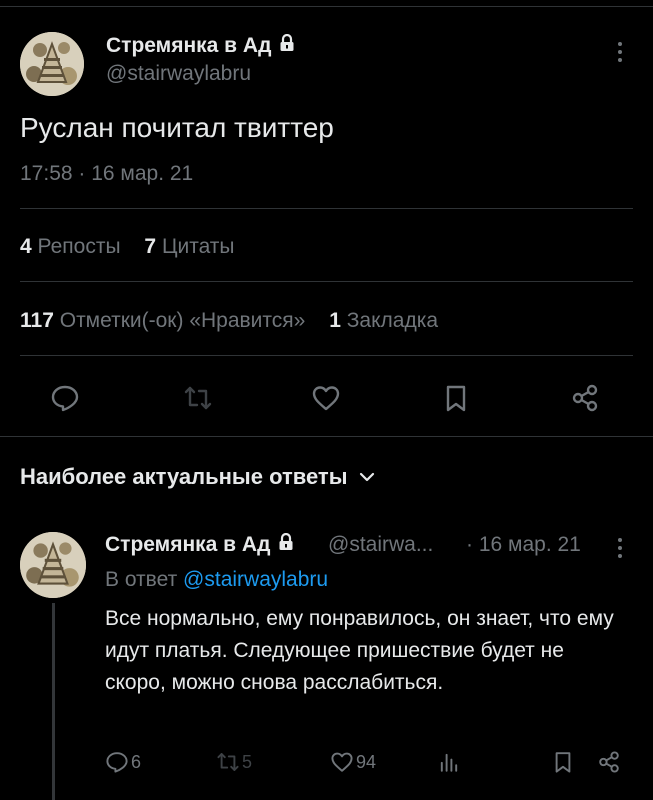 Image resolution: width=653 pixels, height=800 pixels. I want to click on likes-bookmarks-stats: 117 Отметки(-ок) «Нравится» 1 Закладка, so click(238, 321).